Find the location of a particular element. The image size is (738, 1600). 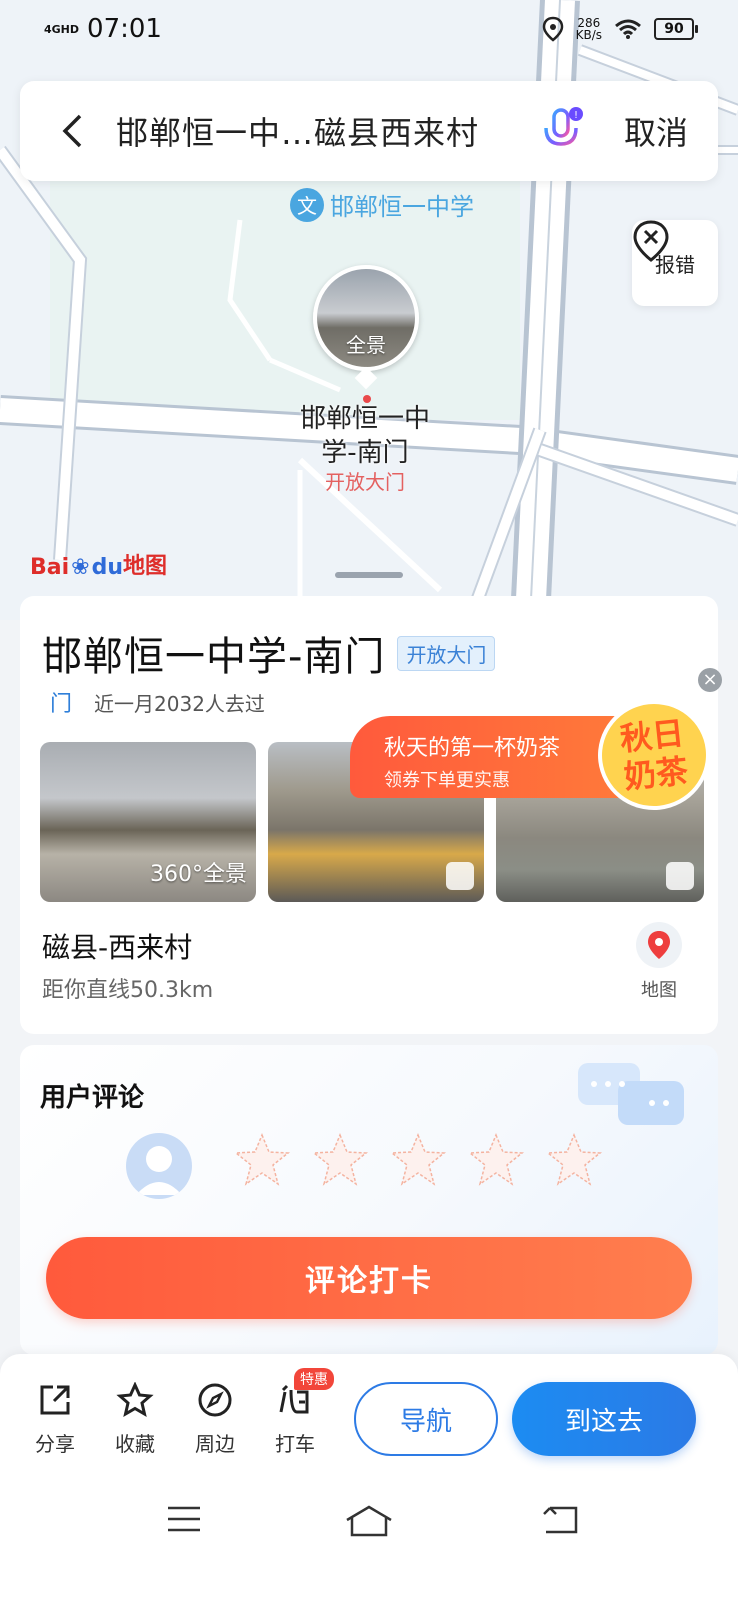

system-nav-bar is located at coordinates (369, 1534).